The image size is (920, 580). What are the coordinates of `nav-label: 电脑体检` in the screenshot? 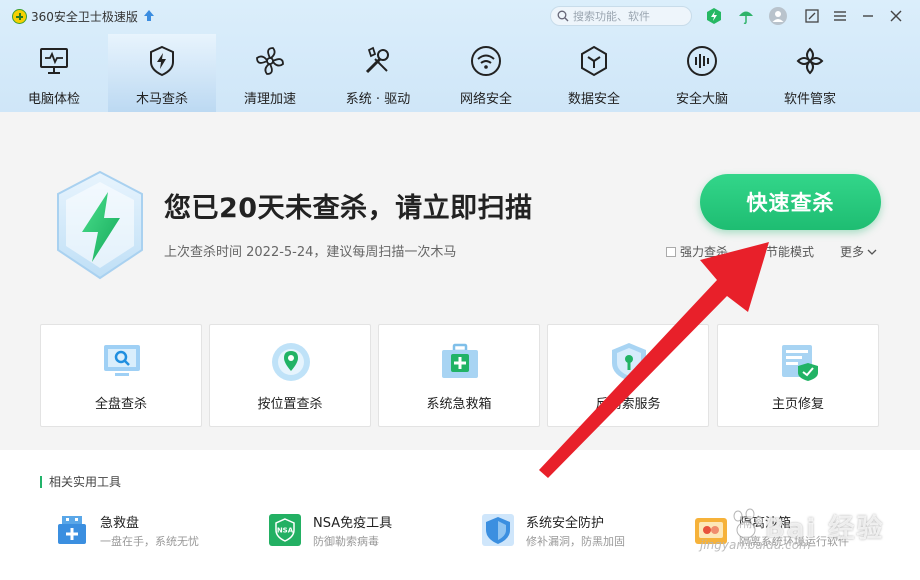 It's located at (53, 99).